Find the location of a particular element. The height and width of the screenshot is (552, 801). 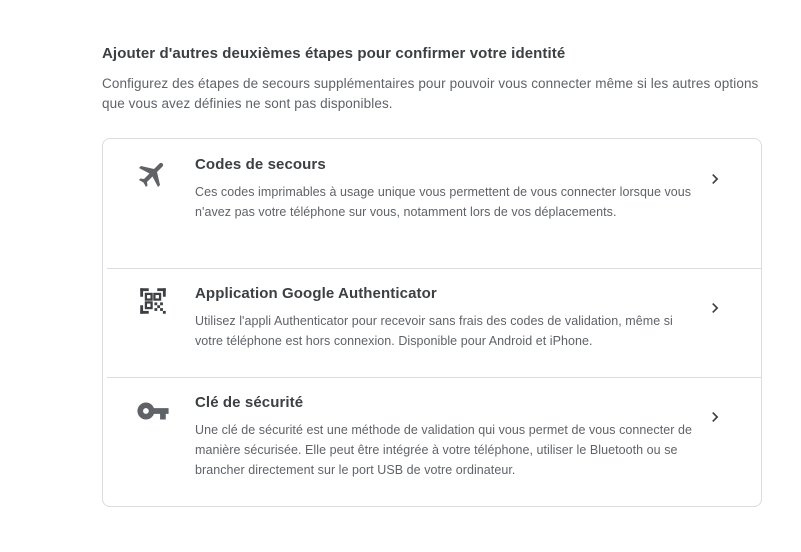

airplane-icon is located at coordinates (153, 174).